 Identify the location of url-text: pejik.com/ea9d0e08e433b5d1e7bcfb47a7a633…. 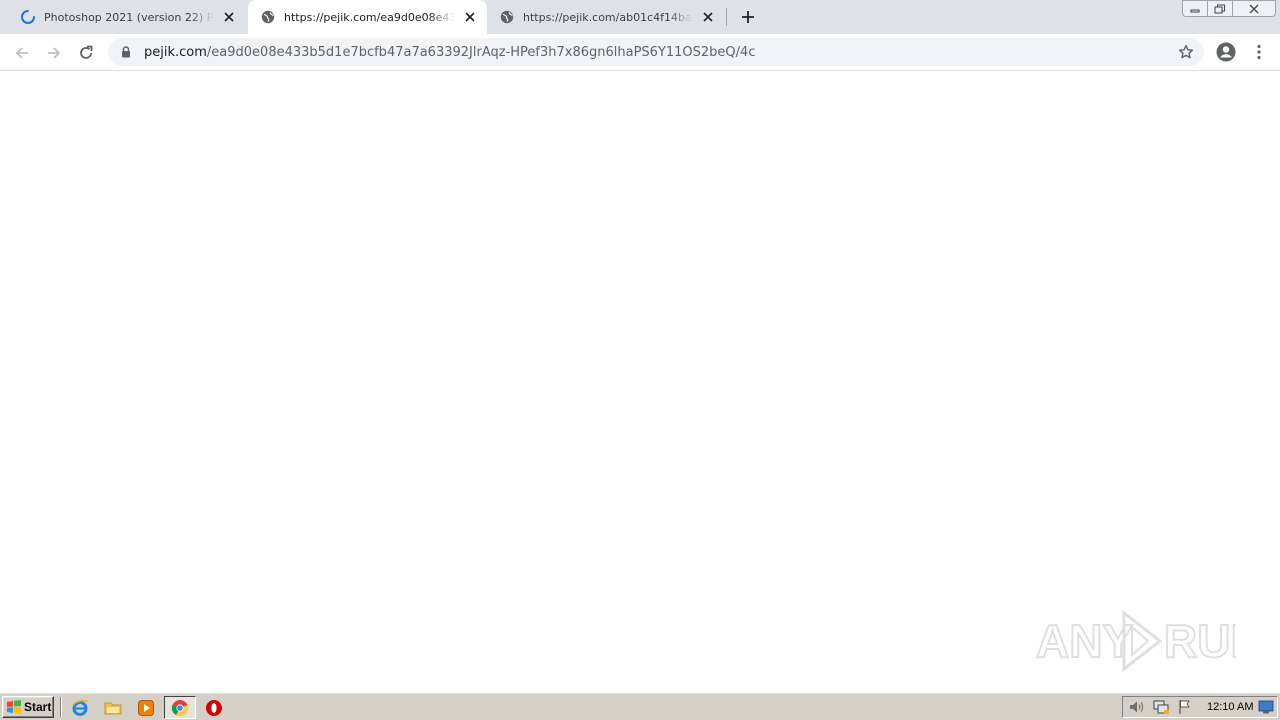
(449, 52).